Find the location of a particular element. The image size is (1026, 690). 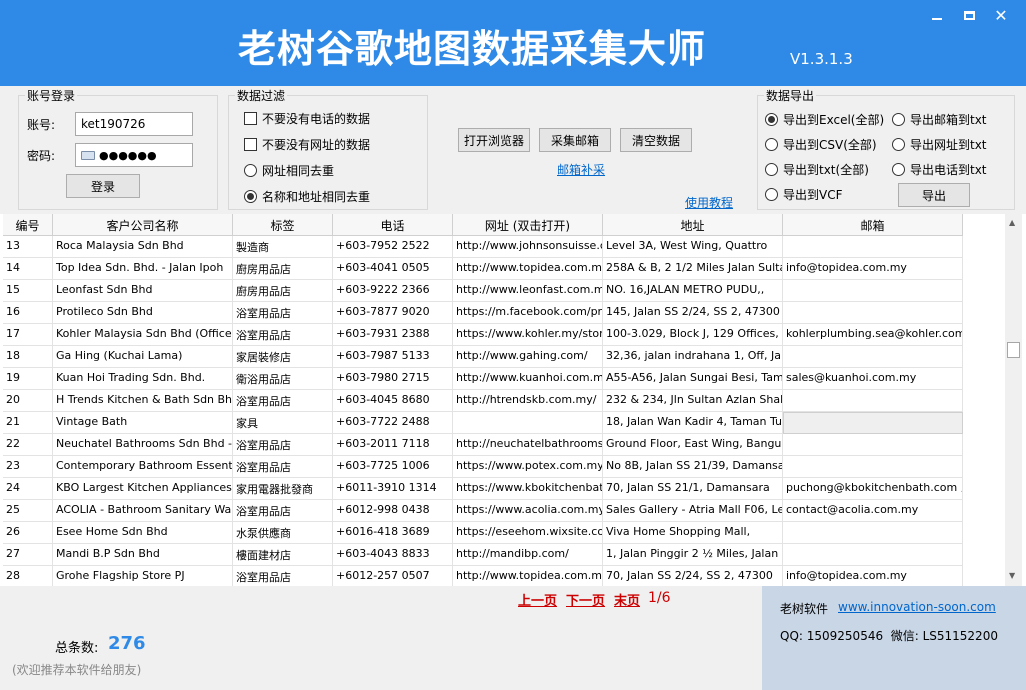

cell-col-website: http://htrendskb.com.my/ is located at coordinates (528, 401).